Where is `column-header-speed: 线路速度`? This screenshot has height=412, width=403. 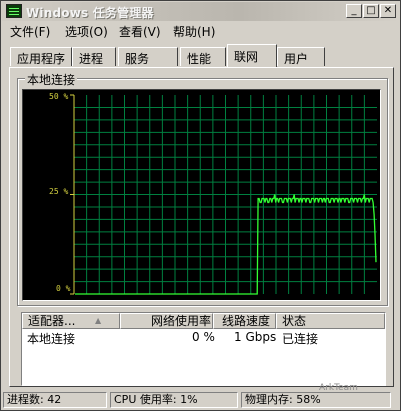 column-header-speed: 线路速度 is located at coordinates (244, 321).